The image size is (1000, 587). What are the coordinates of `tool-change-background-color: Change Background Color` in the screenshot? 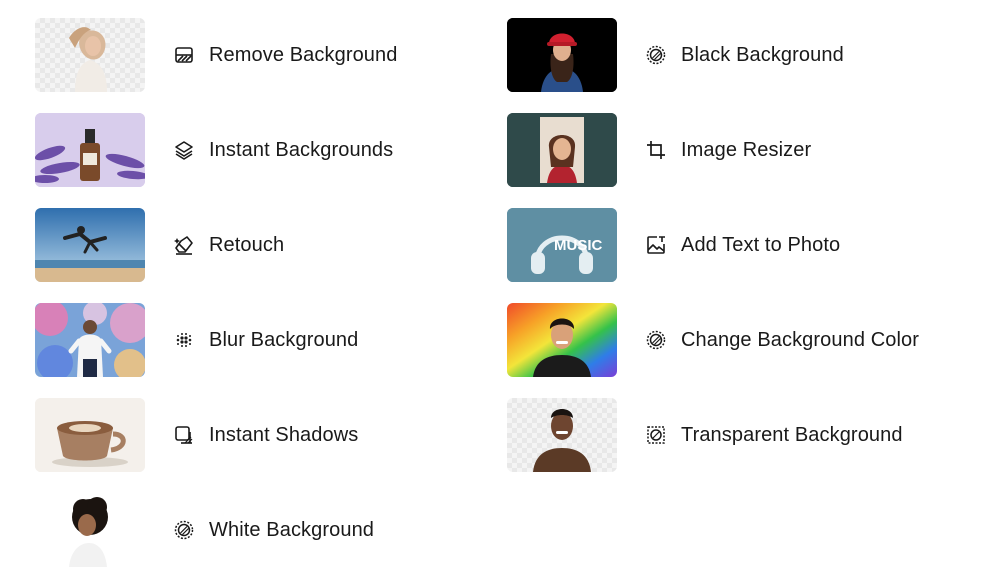 It's located at (713, 340).